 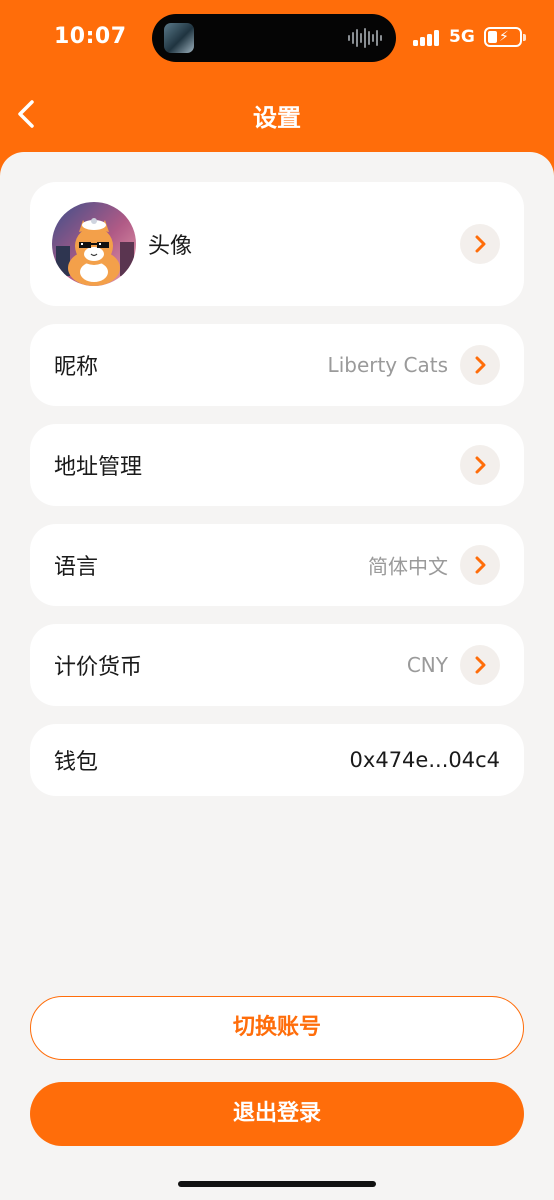 I want to click on battery-icon: ⚡, so click(x=505, y=37).